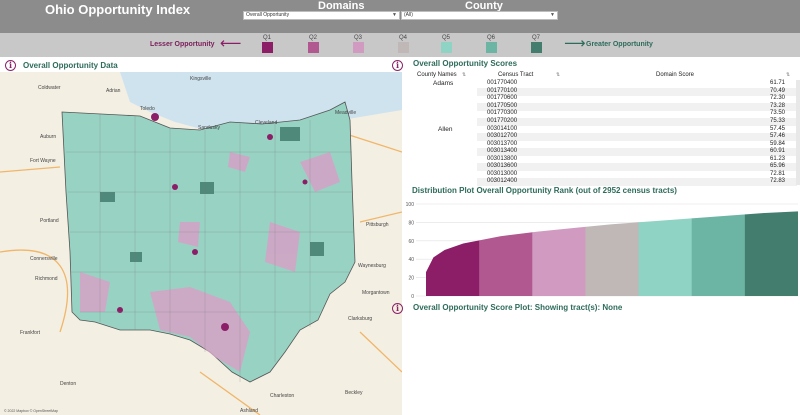 The image size is (800, 415). What do you see at coordinates (465, 63) in the screenshot?
I see `scores-title: Overall Opportunity Scores` at bounding box center [465, 63].